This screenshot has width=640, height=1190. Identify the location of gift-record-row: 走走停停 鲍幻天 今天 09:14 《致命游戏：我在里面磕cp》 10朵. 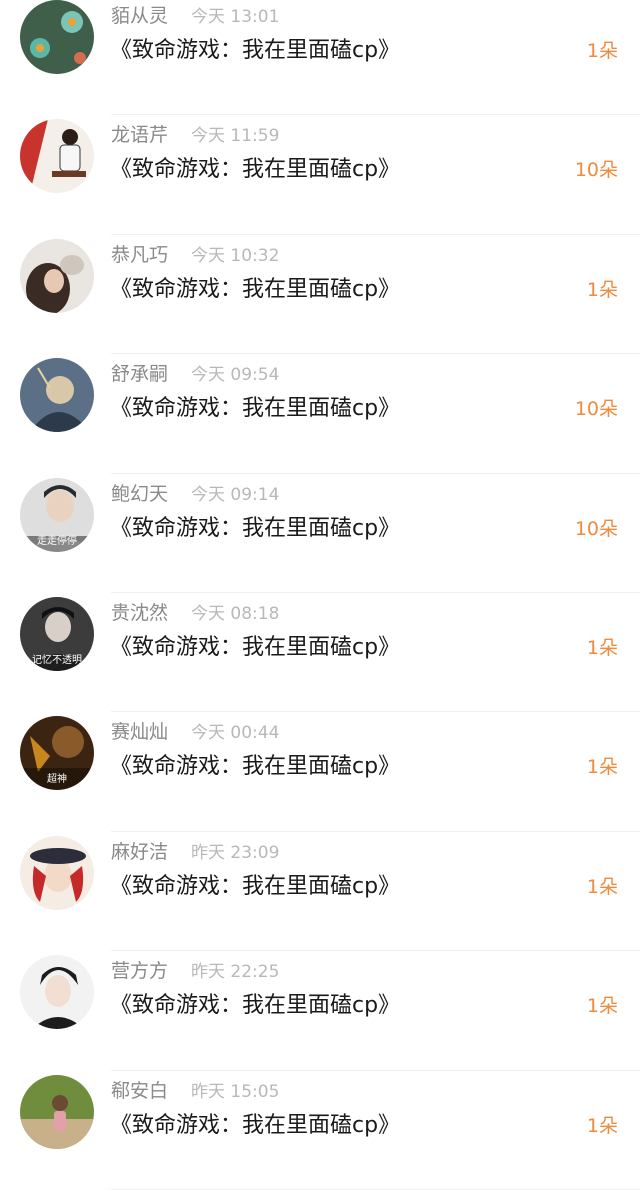
(320, 533).